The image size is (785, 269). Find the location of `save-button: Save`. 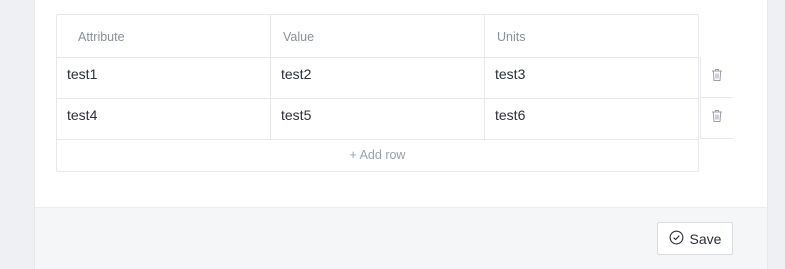

save-button: Save is located at coordinates (695, 238).